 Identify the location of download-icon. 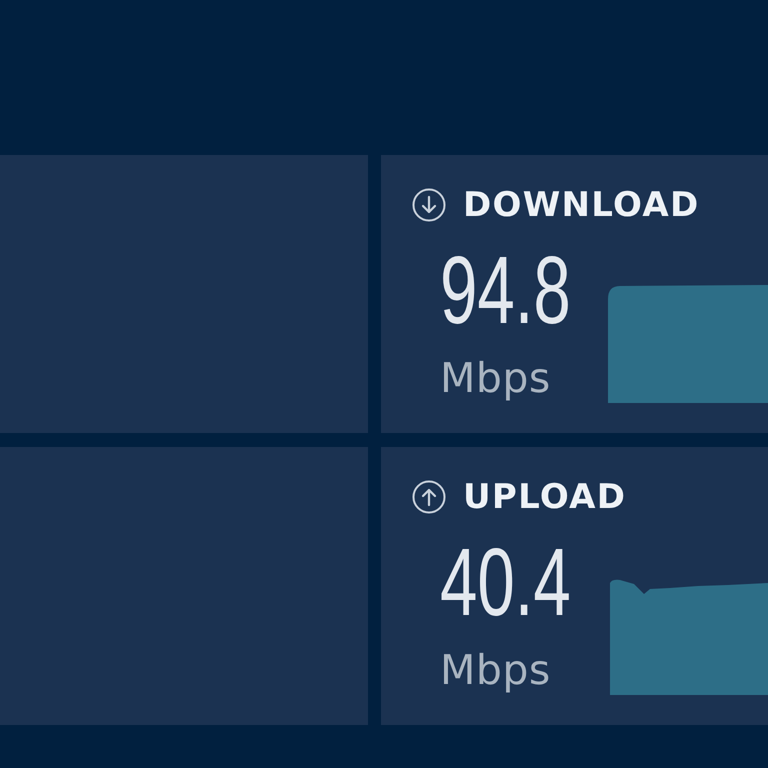
(429, 205).